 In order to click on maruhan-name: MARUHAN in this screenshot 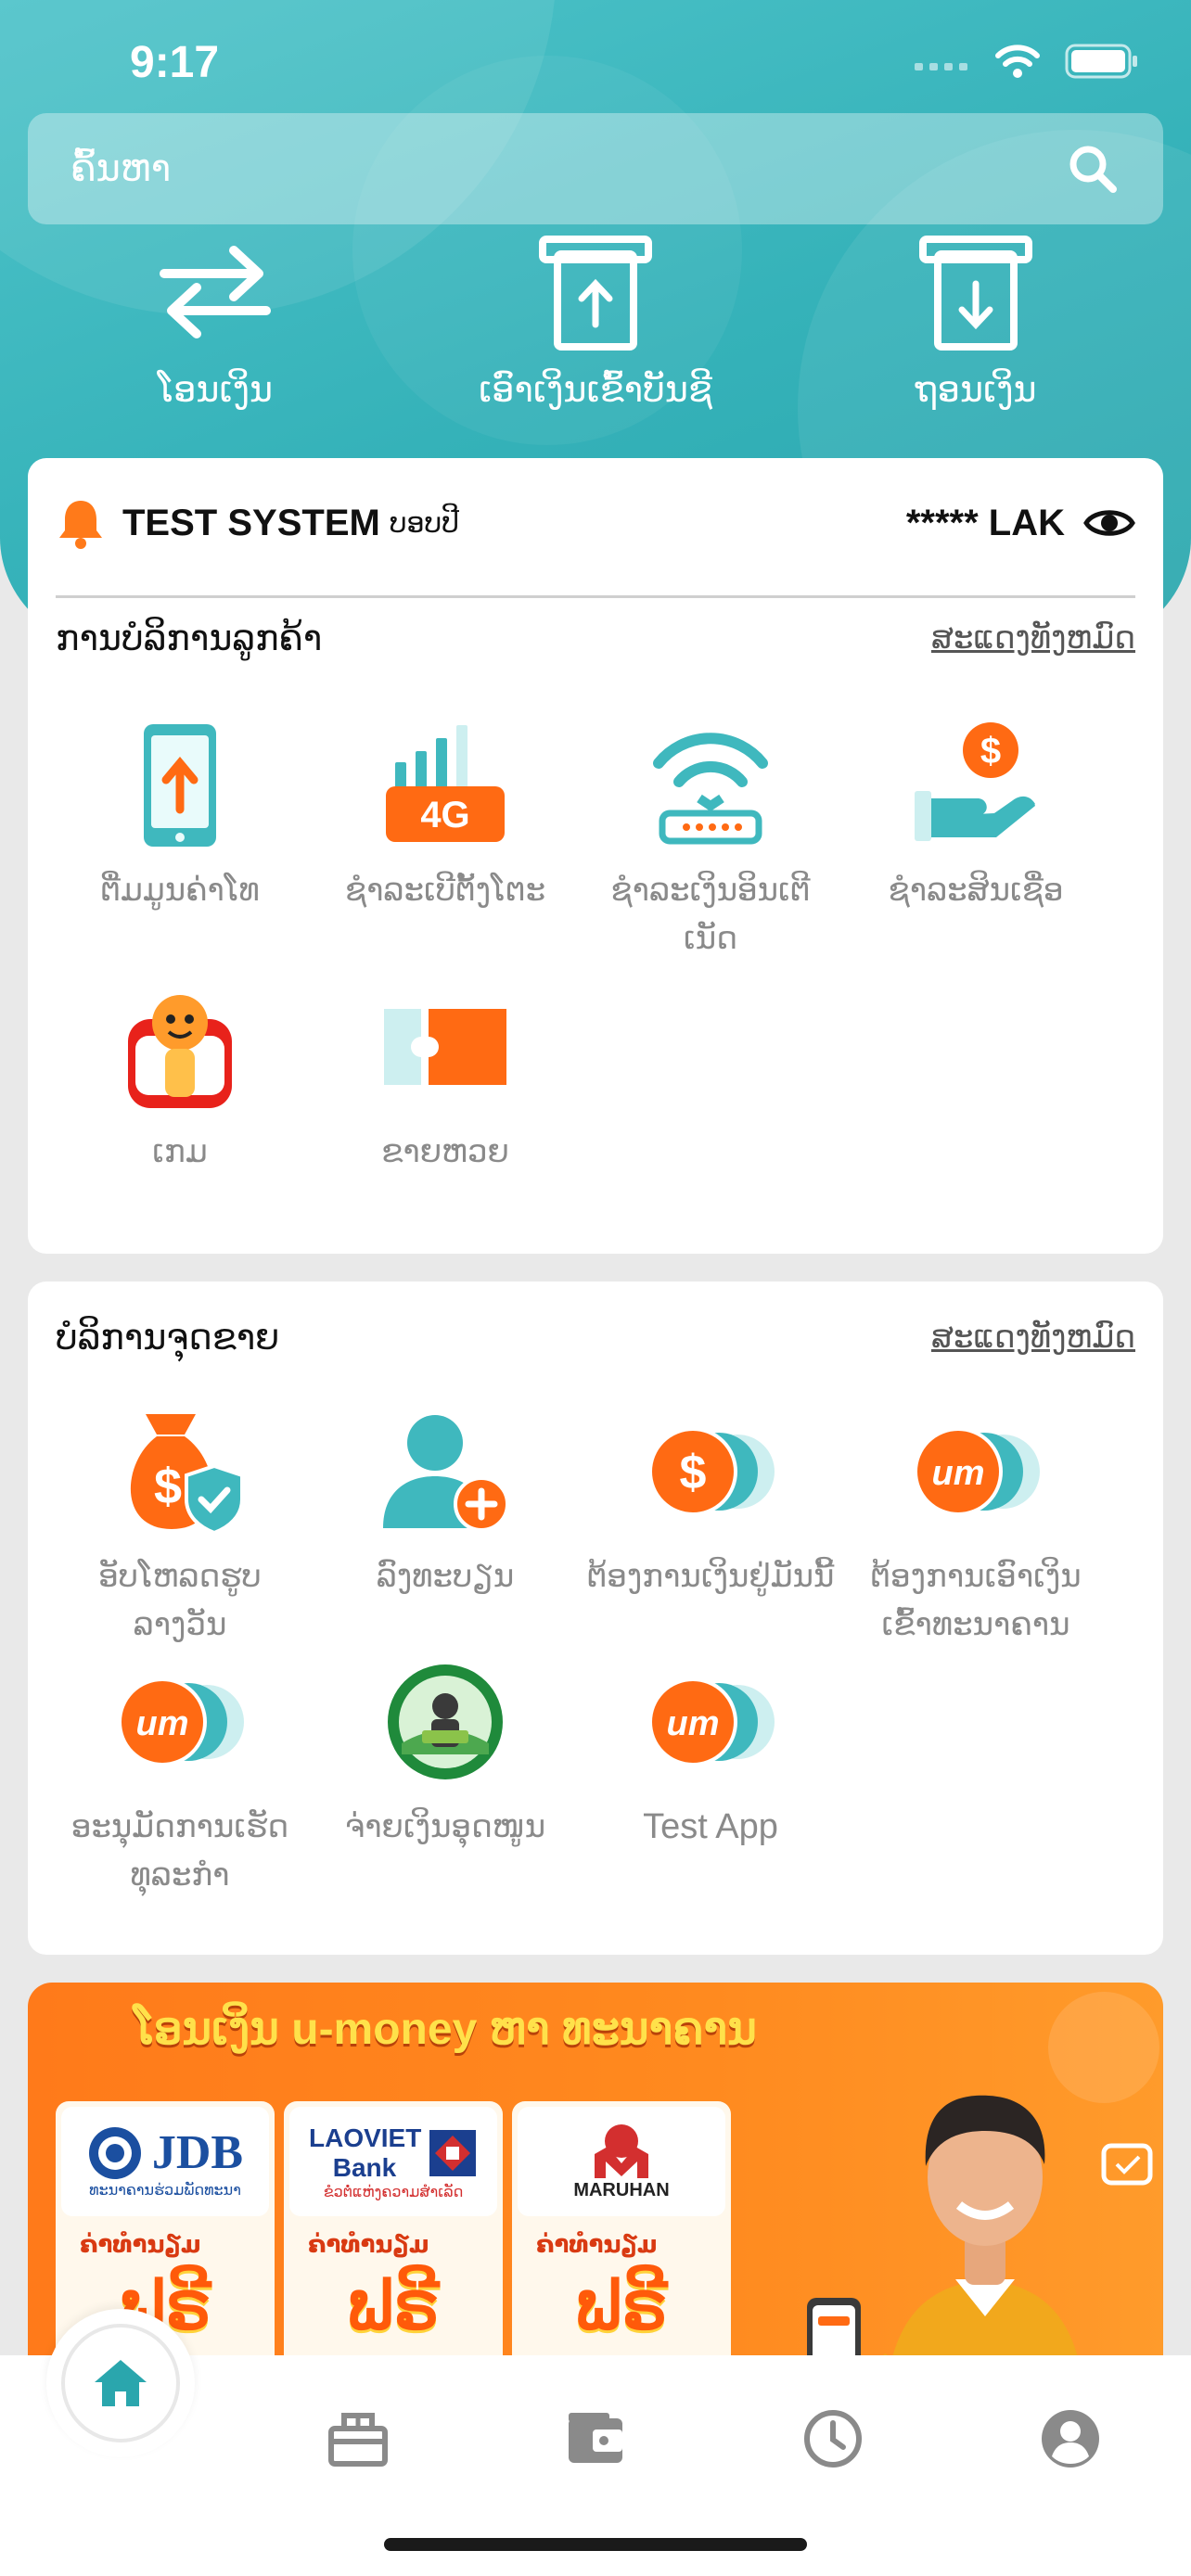, I will do `click(621, 2190)`.